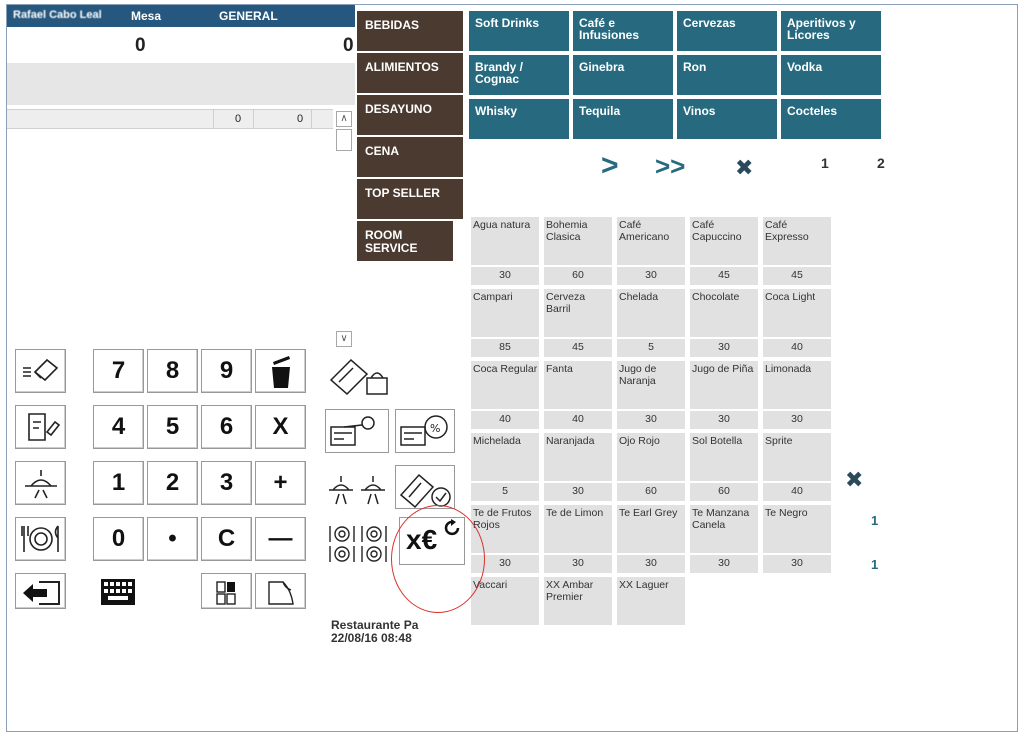 This screenshot has width=1026, height=738. Describe the element at coordinates (831, 75) in the screenshot. I see `subcategory-vodka: Vodka` at that location.